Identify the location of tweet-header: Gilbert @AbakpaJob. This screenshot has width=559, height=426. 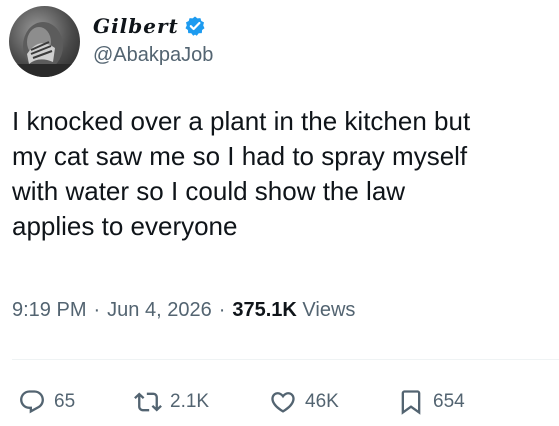
(111, 41).